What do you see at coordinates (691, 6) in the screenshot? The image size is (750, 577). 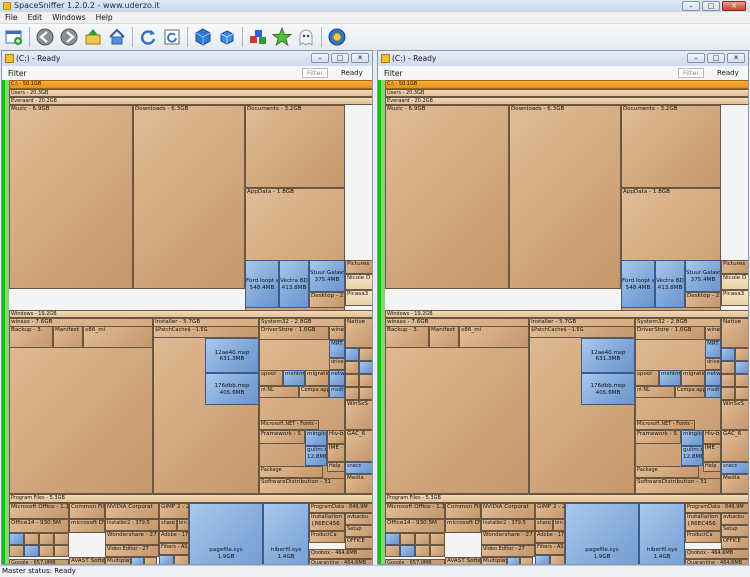 I see `minimize-button: –` at bounding box center [691, 6].